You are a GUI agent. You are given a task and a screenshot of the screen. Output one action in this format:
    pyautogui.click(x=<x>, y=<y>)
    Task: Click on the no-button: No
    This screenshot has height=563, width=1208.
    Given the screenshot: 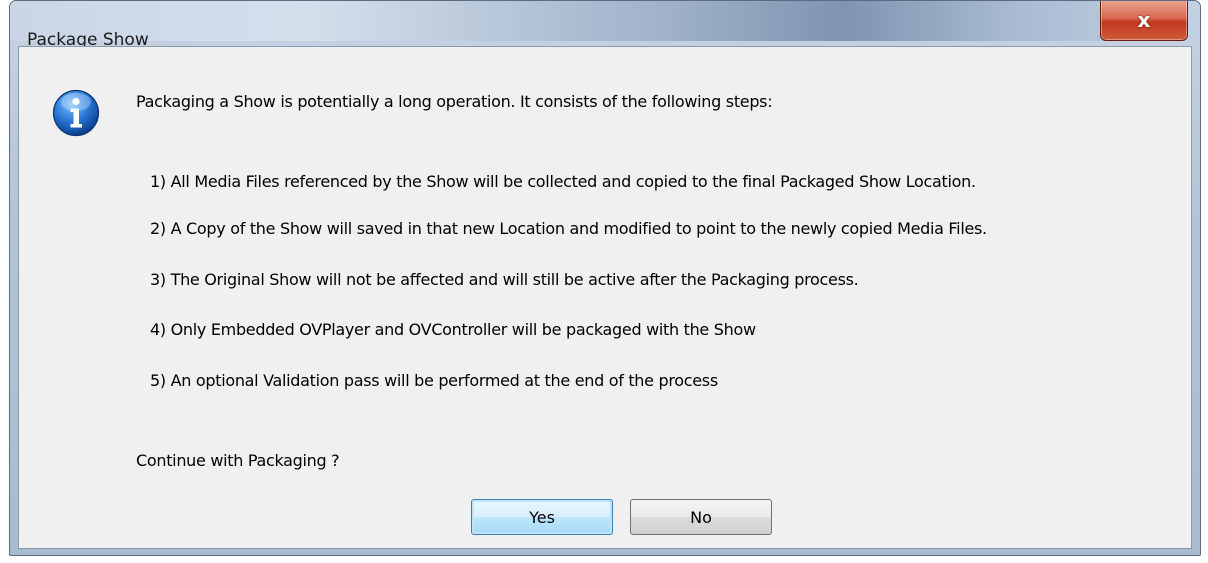 What is the action you would take?
    pyautogui.click(x=701, y=517)
    